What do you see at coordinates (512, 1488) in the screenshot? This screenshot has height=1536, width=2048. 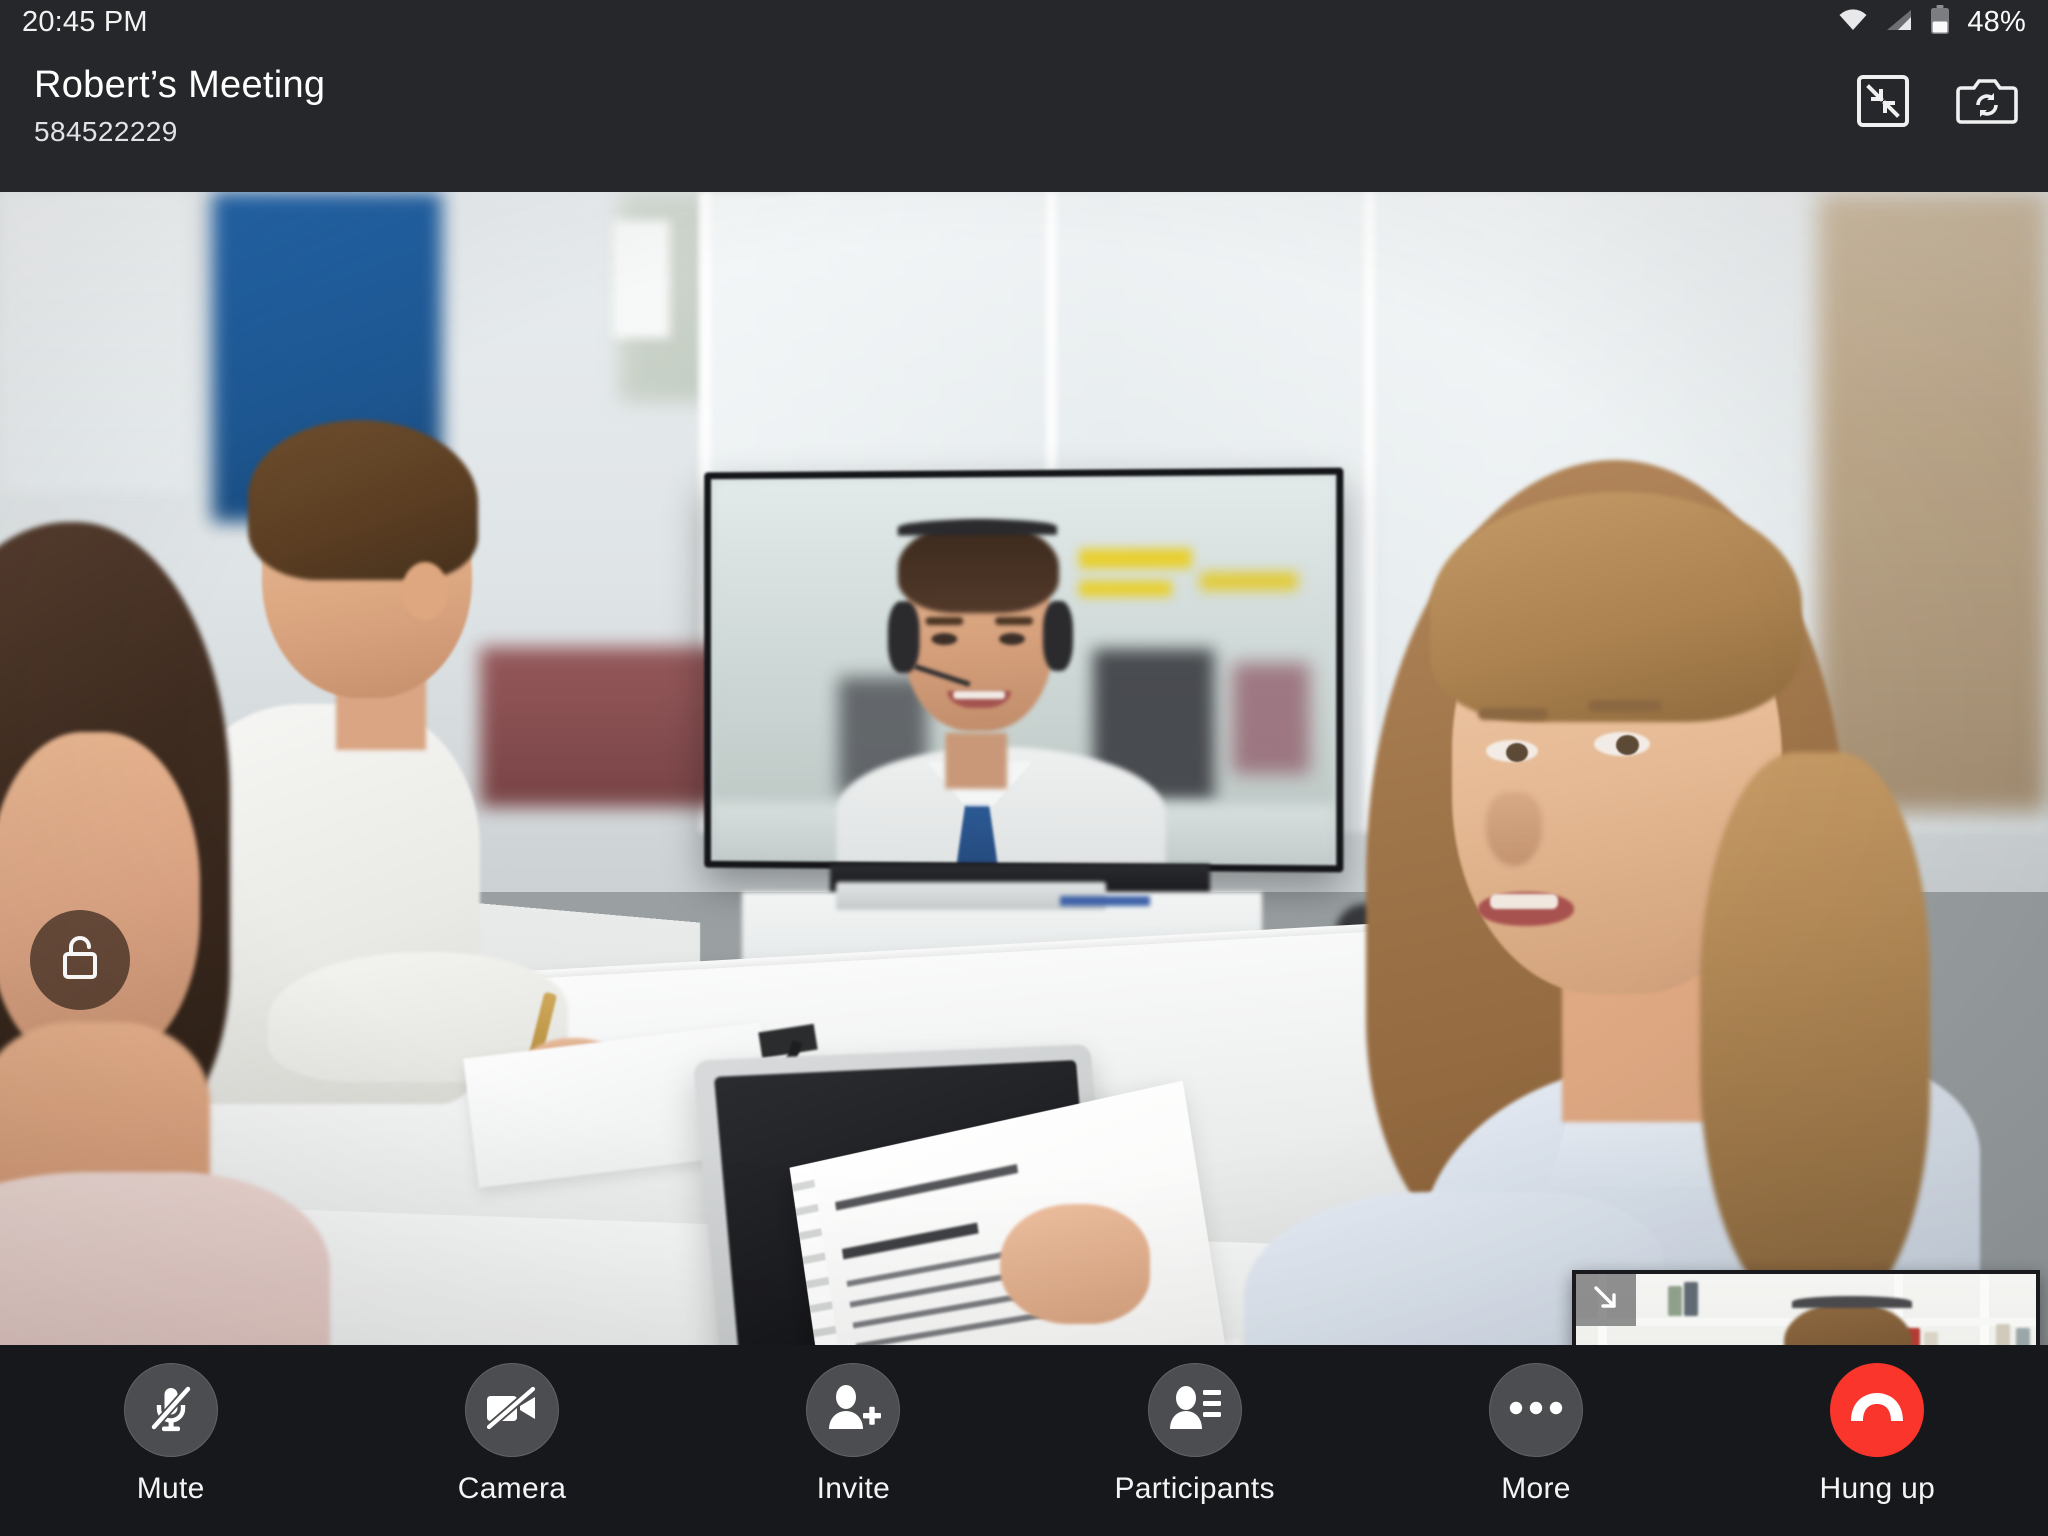 I see `camera-label: Camera` at bounding box center [512, 1488].